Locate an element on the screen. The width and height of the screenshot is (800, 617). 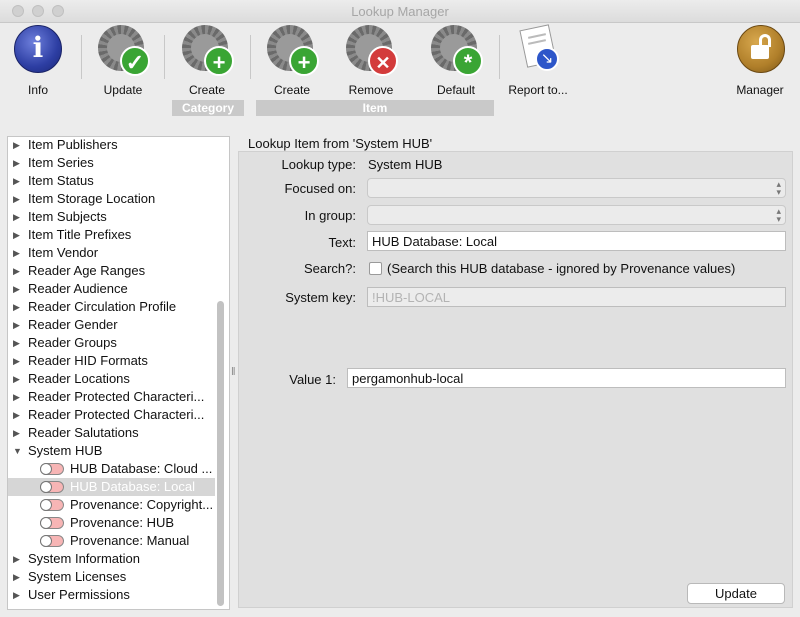
tree-item: ▼ System HUB is located at coordinates (111, 451).